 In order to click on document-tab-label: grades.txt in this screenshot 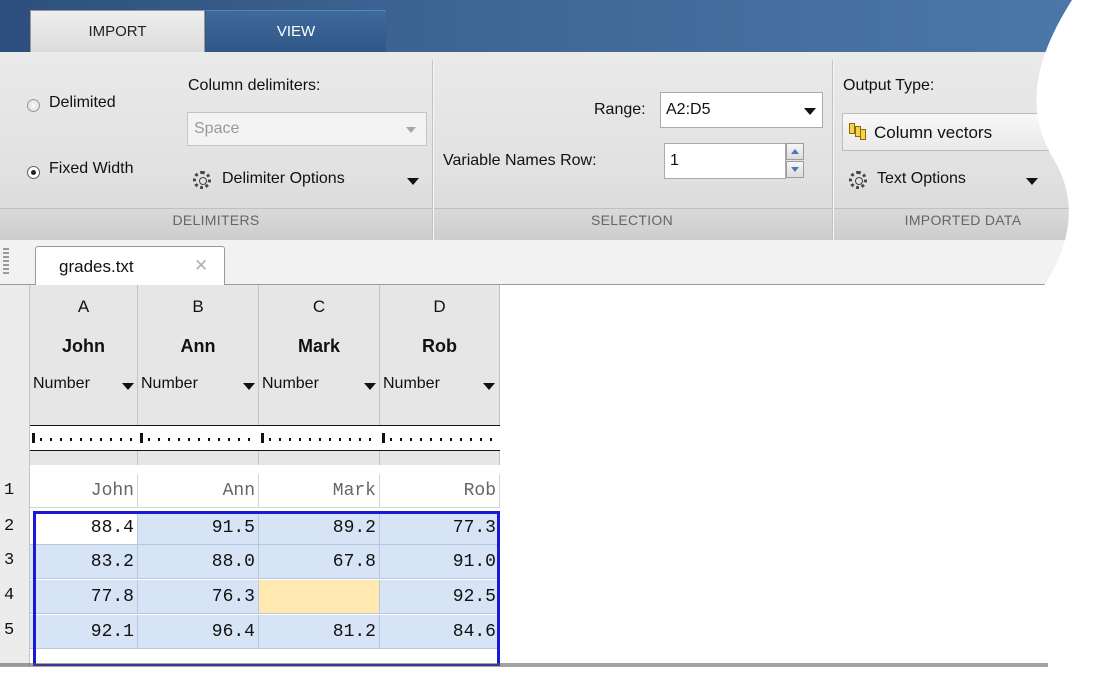, I will do `click(96, 266)`.